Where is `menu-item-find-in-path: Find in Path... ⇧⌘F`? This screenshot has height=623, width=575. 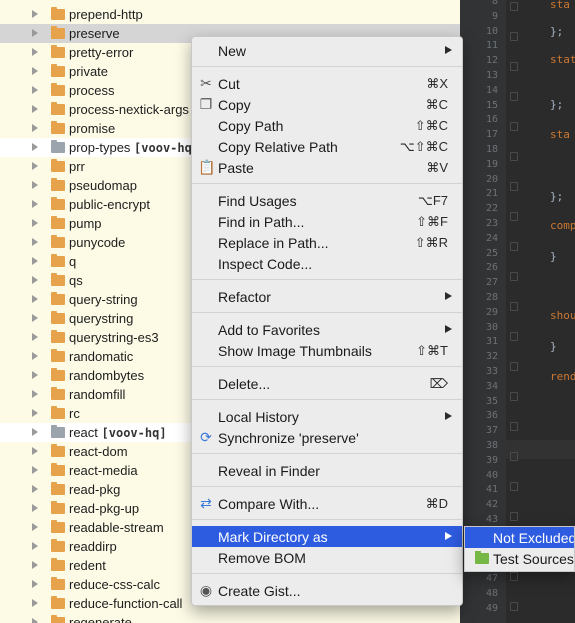
menu-item-find-in-path: Find in Path... ⇧⌘F is located at coordinates (327, 221).